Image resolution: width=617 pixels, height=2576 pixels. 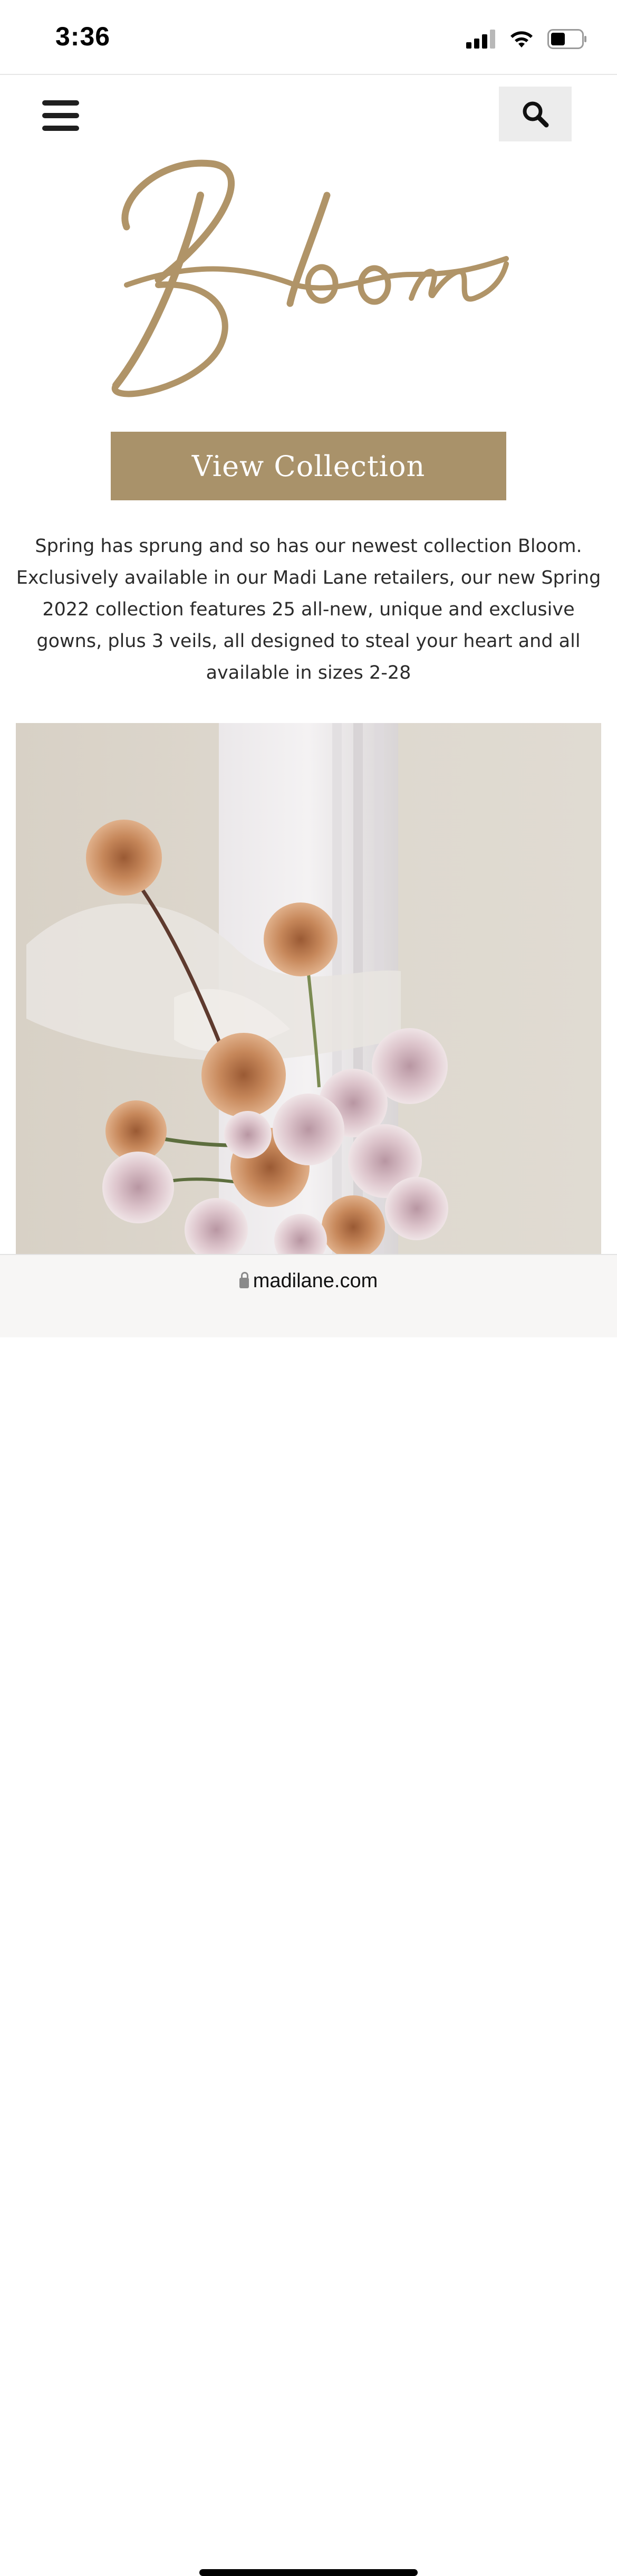 I want to click on url-text: madilane.com, so click(x=315, y=1281).